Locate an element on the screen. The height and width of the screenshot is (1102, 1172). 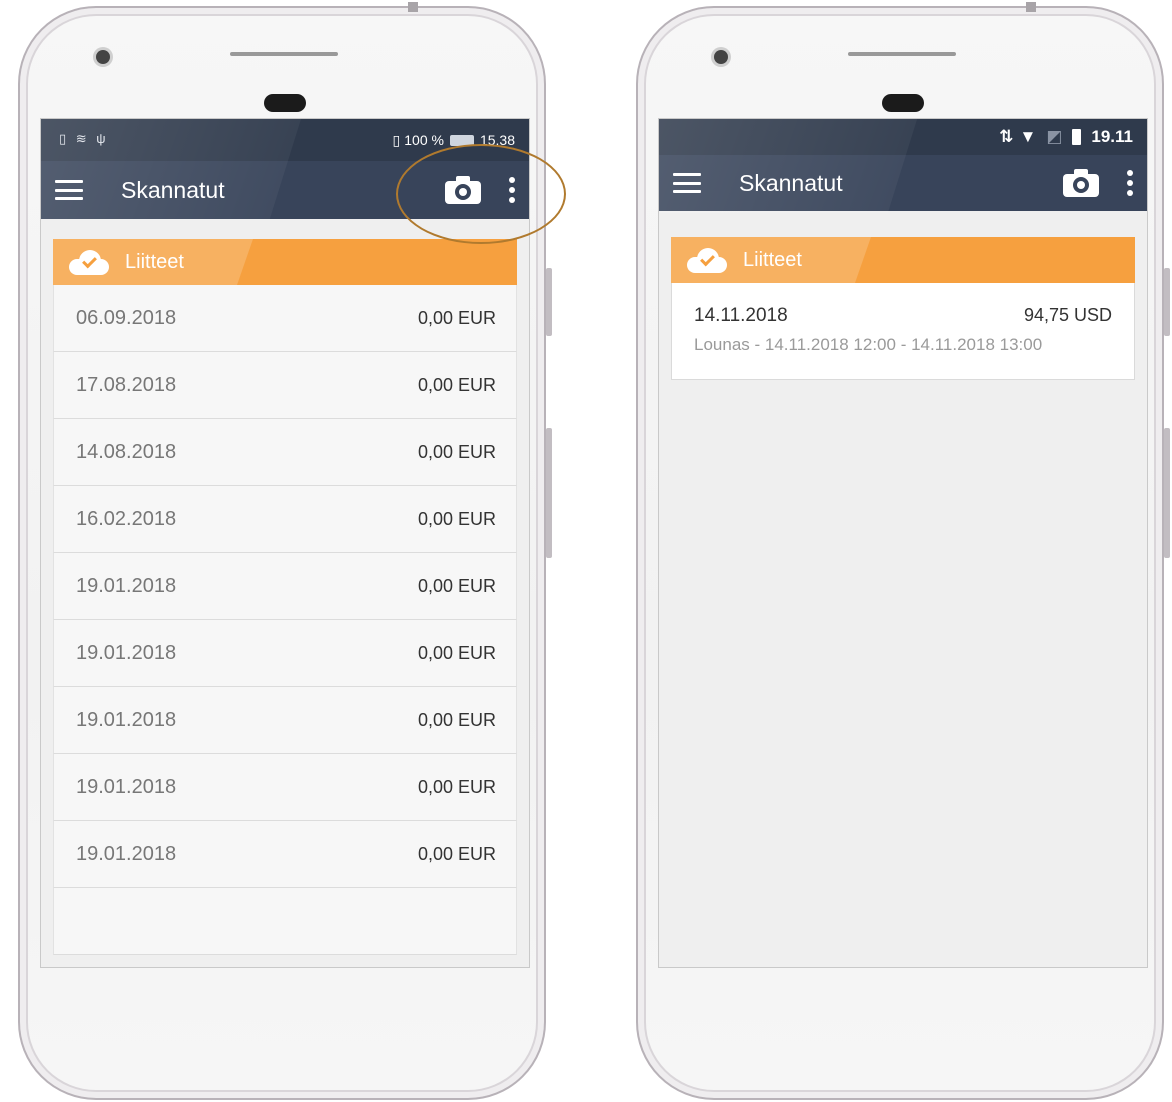
battery-percent: 100 % is located at coordinates (424, 140).